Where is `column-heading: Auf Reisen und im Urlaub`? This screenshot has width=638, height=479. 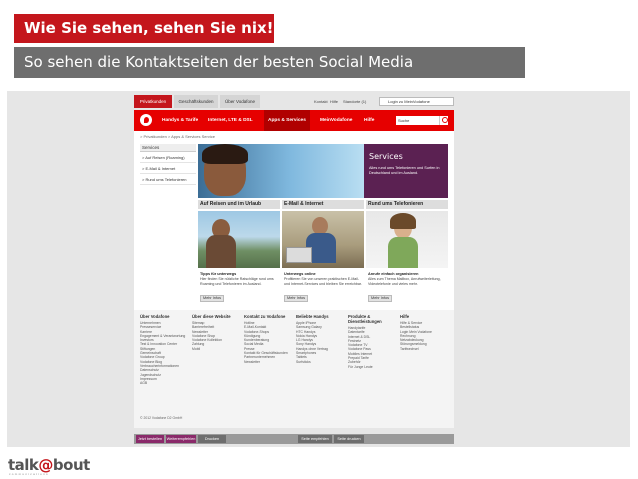
column-heading: Auf Reisen und im Urlaub is located at coordinates (239, 204).